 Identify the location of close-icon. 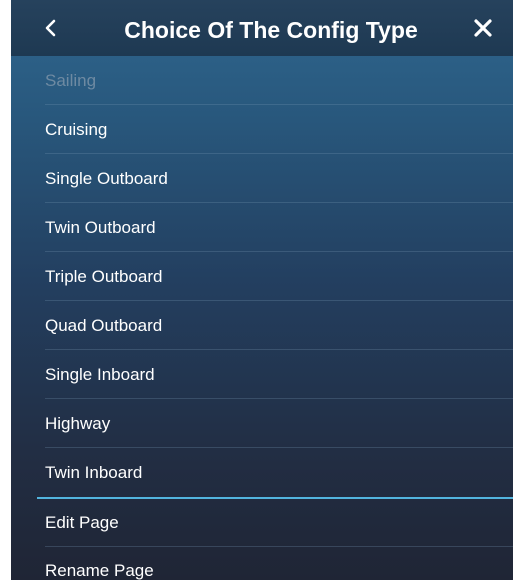
(483, 28).